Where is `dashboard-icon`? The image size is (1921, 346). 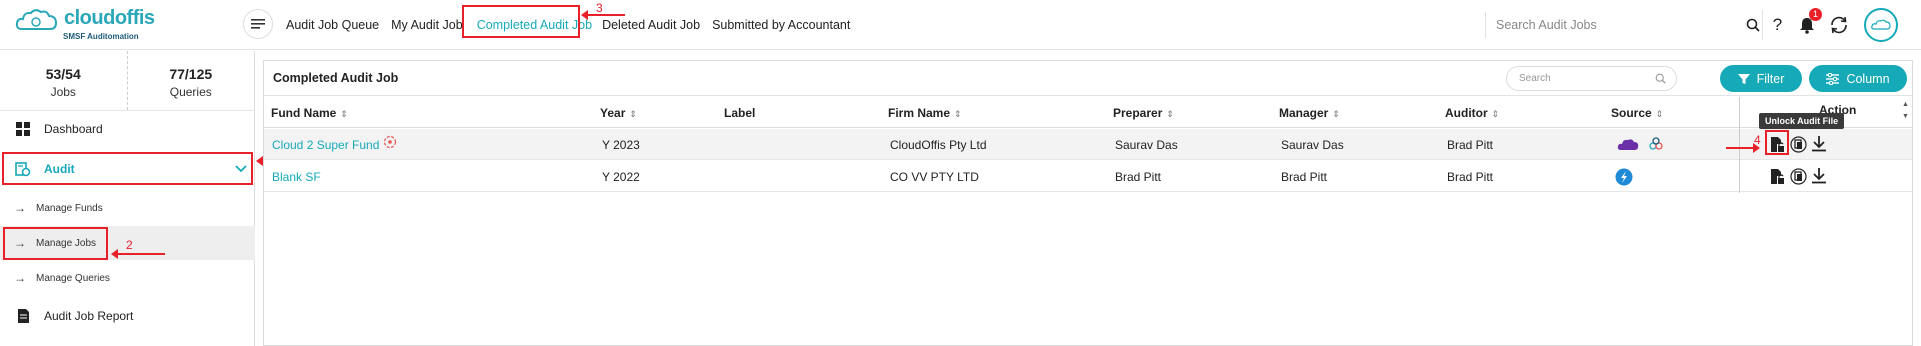 dashboard-icon is located at coordinates (23, 129).